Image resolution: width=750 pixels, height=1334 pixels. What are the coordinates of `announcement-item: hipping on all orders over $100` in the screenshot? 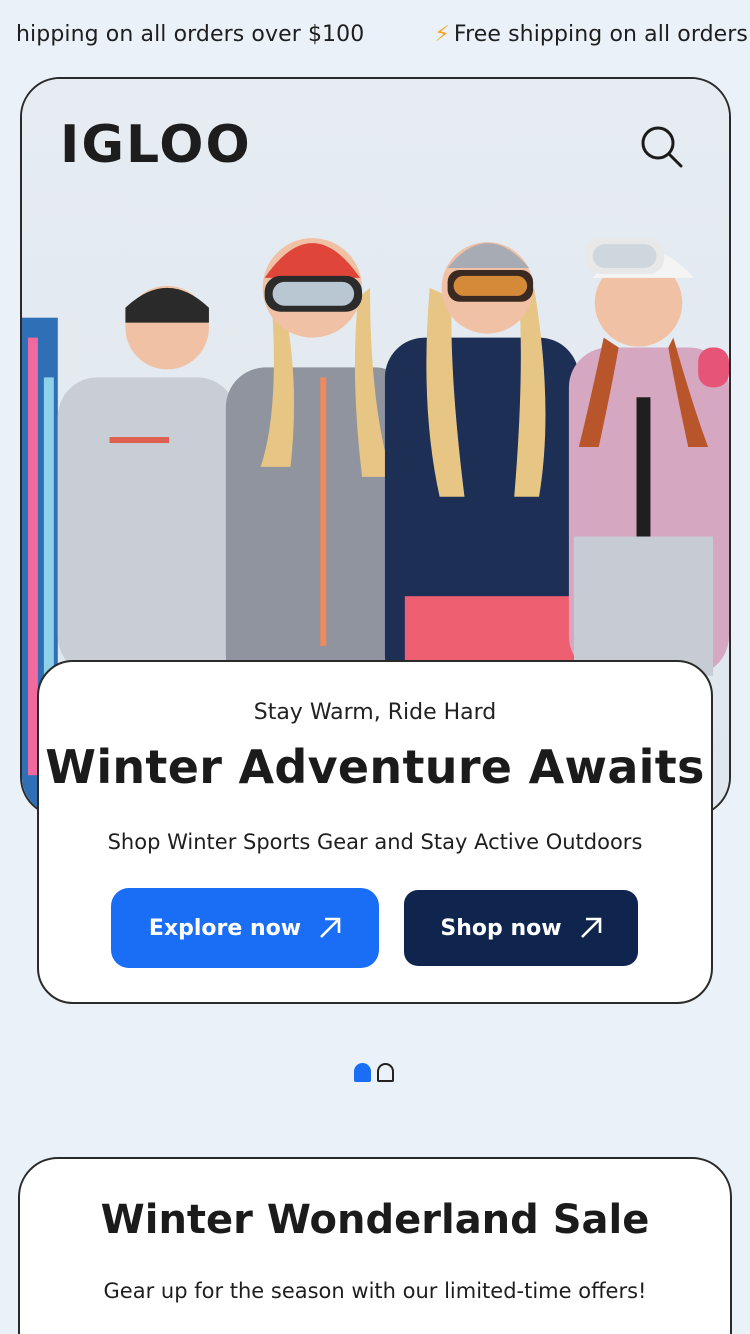 It's located at (190, 34).